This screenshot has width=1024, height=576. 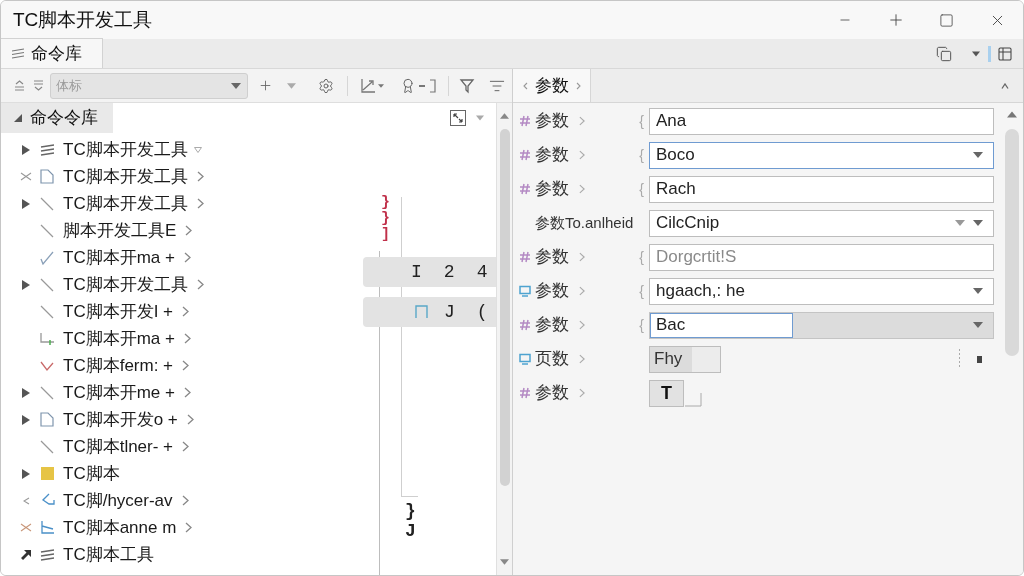 What do you see at coordinates (821, 155) in the screenshot?
I see `dropdown: Boco` at bounding box center [821, 155].